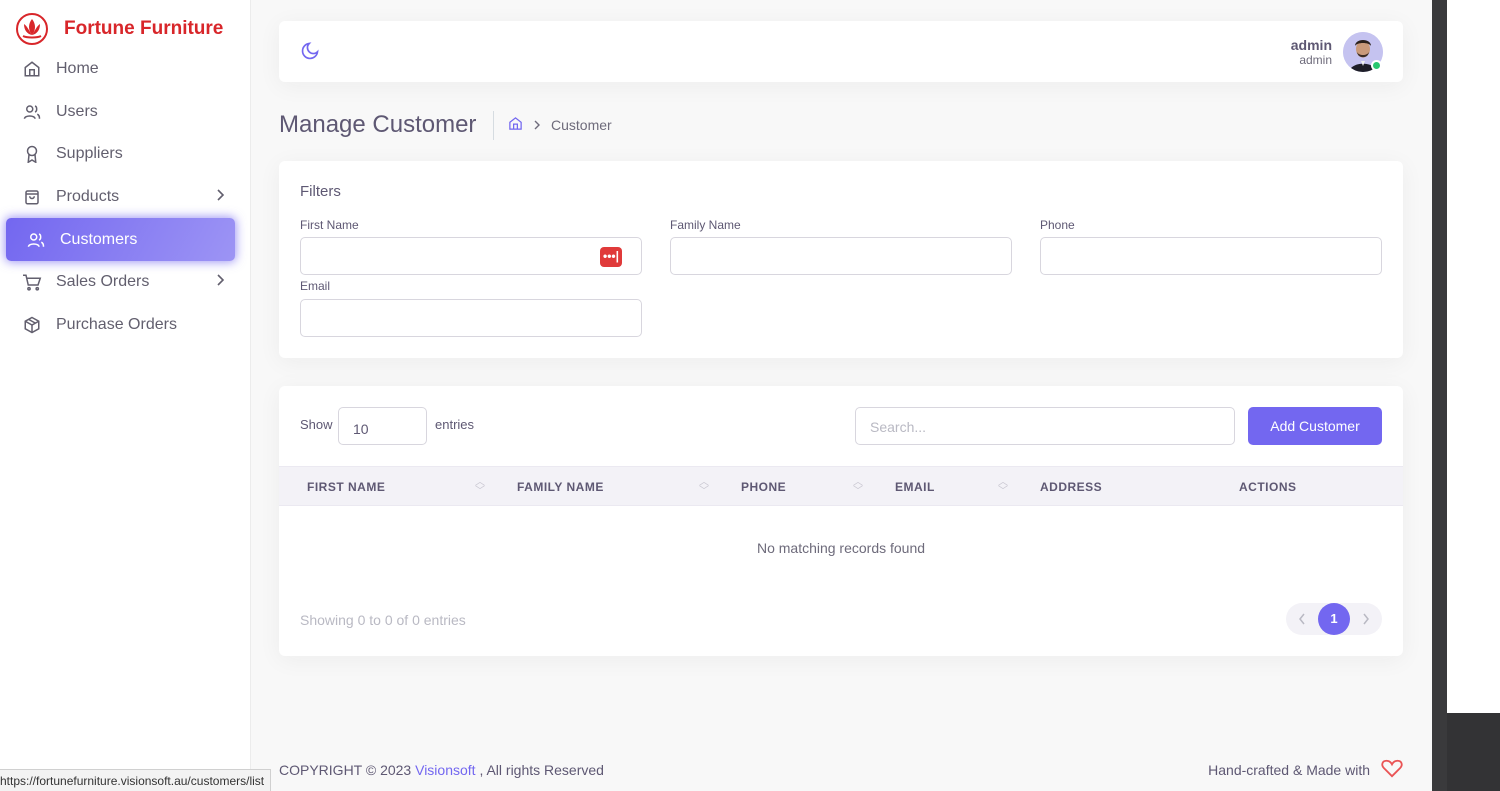  Describe the element at coordinates (541, 770) in the screenshot. I see `rights-text: , All rights Reserved` at that location.